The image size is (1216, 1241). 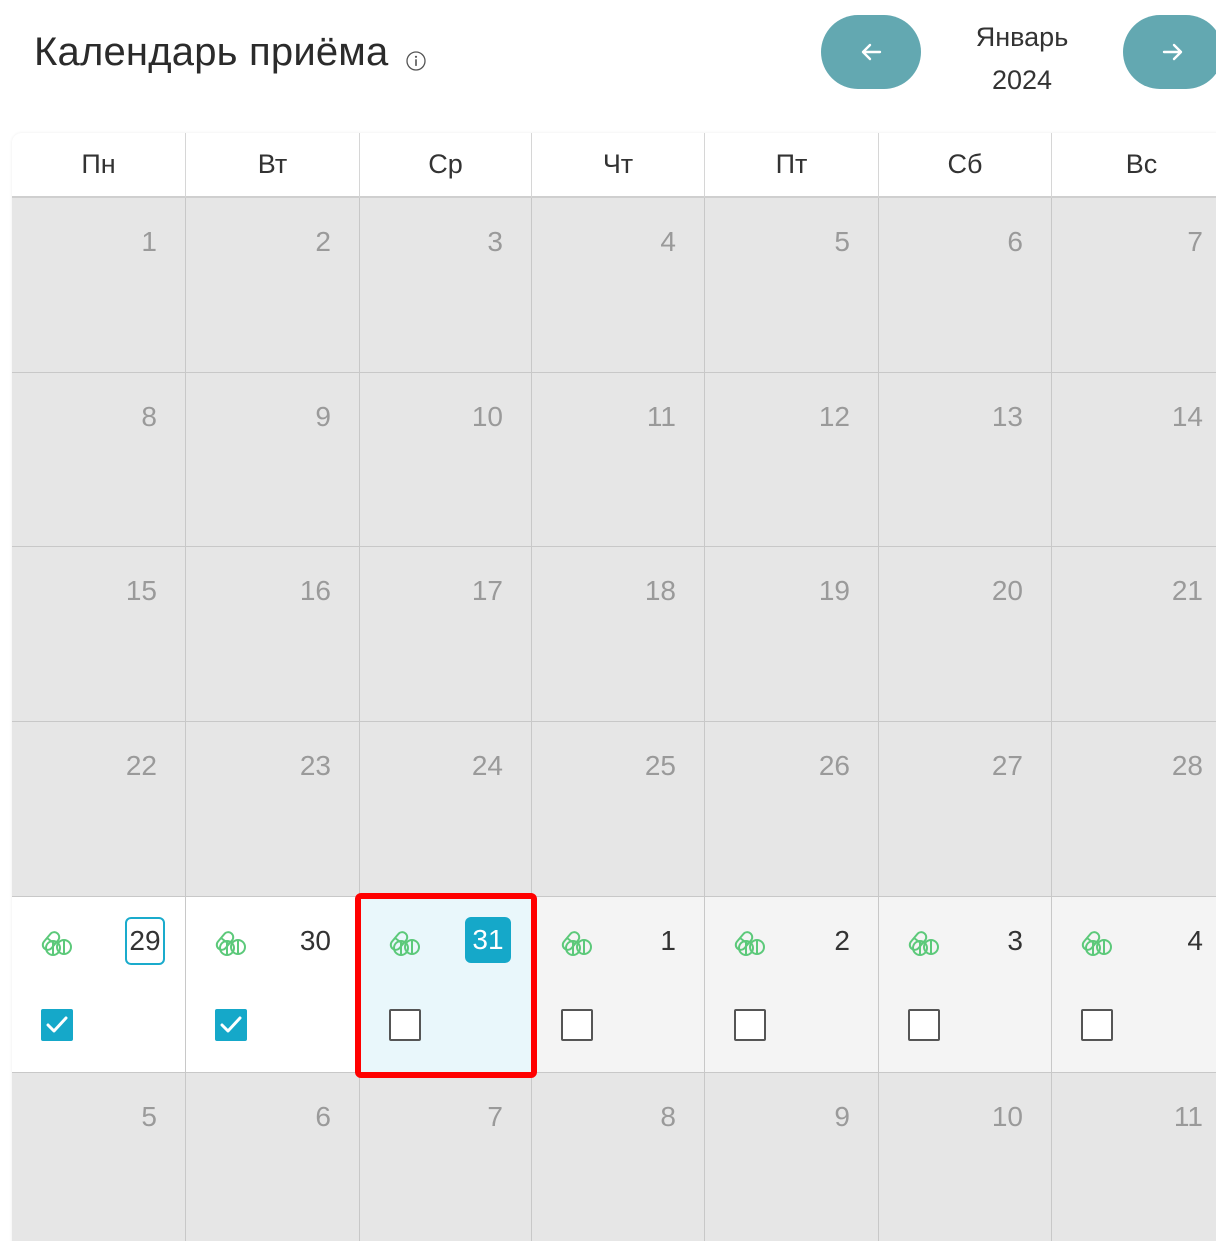 I want to click on day-number: 28, so click(x=1187, y=765).